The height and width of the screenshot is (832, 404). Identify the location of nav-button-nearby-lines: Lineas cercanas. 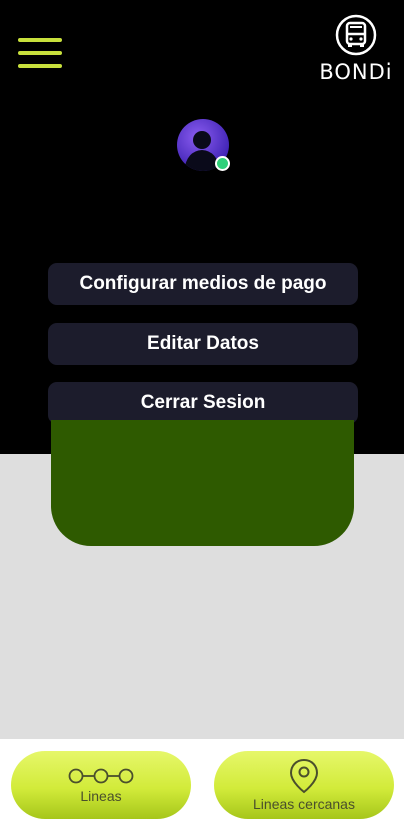
(304, 785).